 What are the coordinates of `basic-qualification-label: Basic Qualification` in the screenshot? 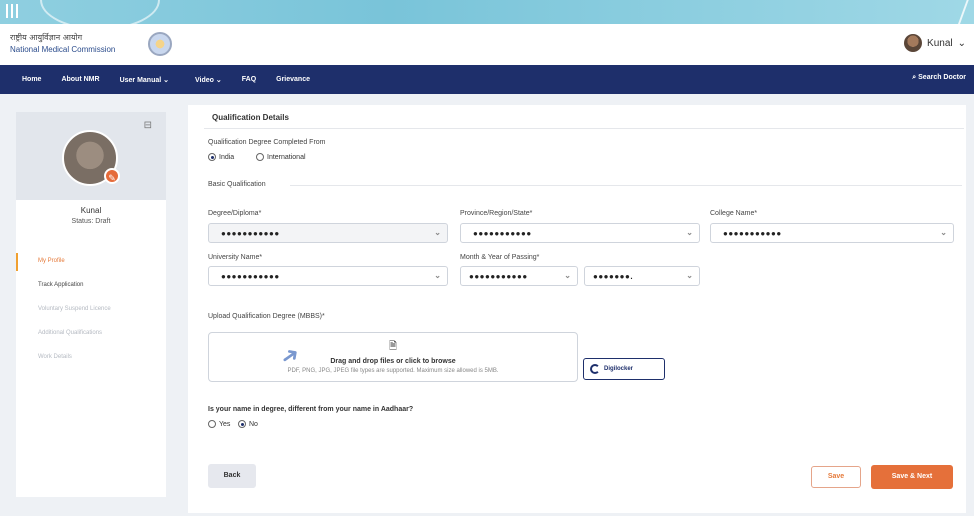 It's located at (237, 184).